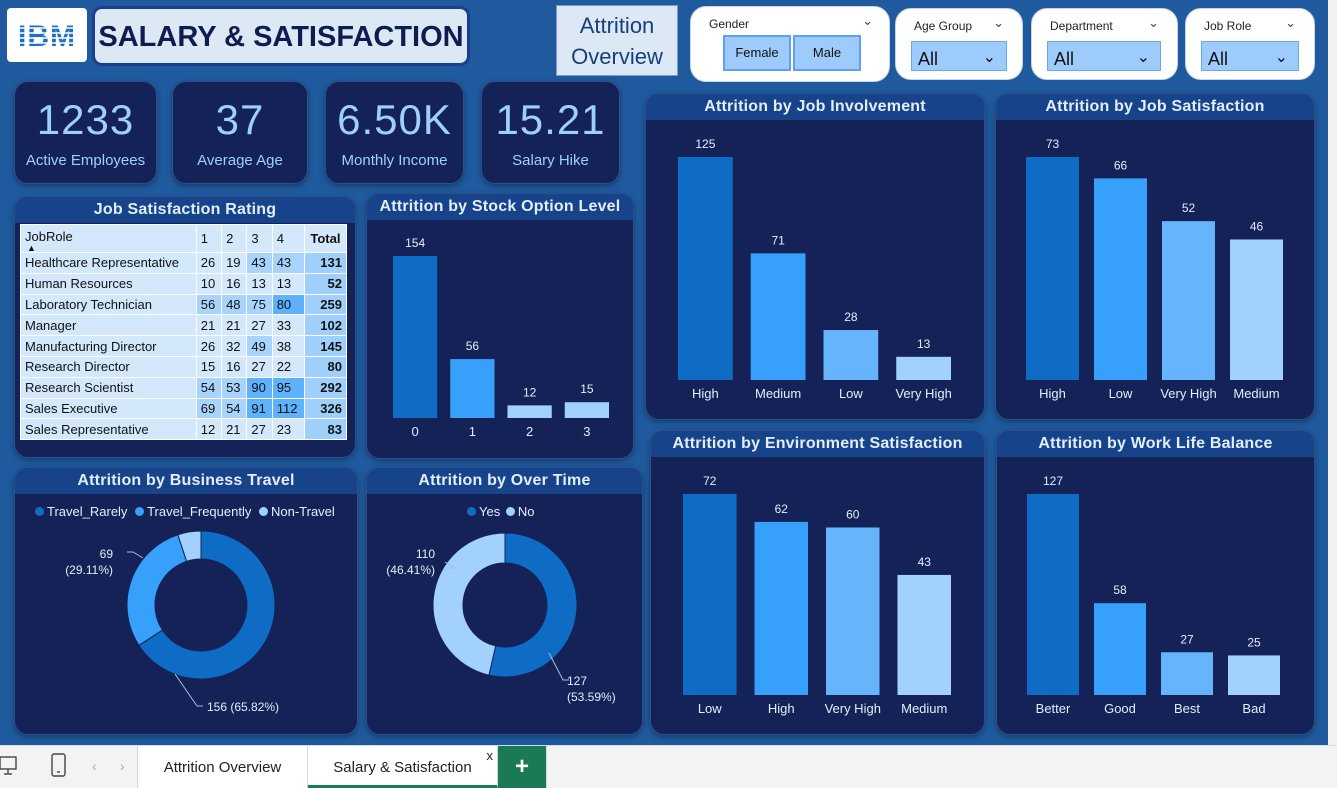 This screenshot has height=788, width=1337. What do you see at coordinates (1254, 675) in the screenshot?
I see `bar-bad` at bounding box center [1254, 675].